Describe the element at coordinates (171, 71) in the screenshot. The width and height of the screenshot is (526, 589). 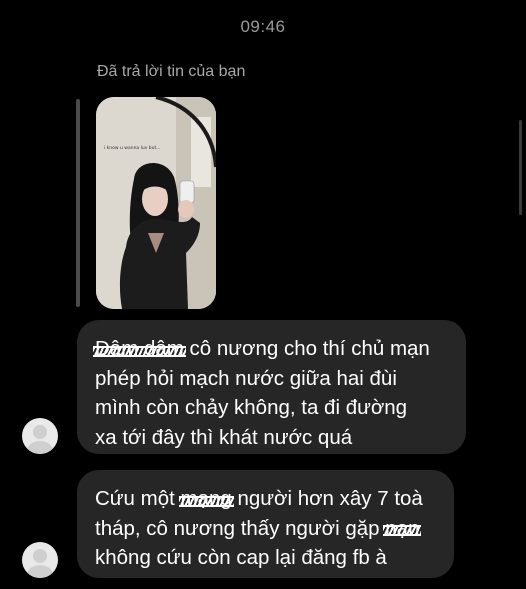
I see `replied-to-story-label: Đã trả lời tin của bạn` at that location.